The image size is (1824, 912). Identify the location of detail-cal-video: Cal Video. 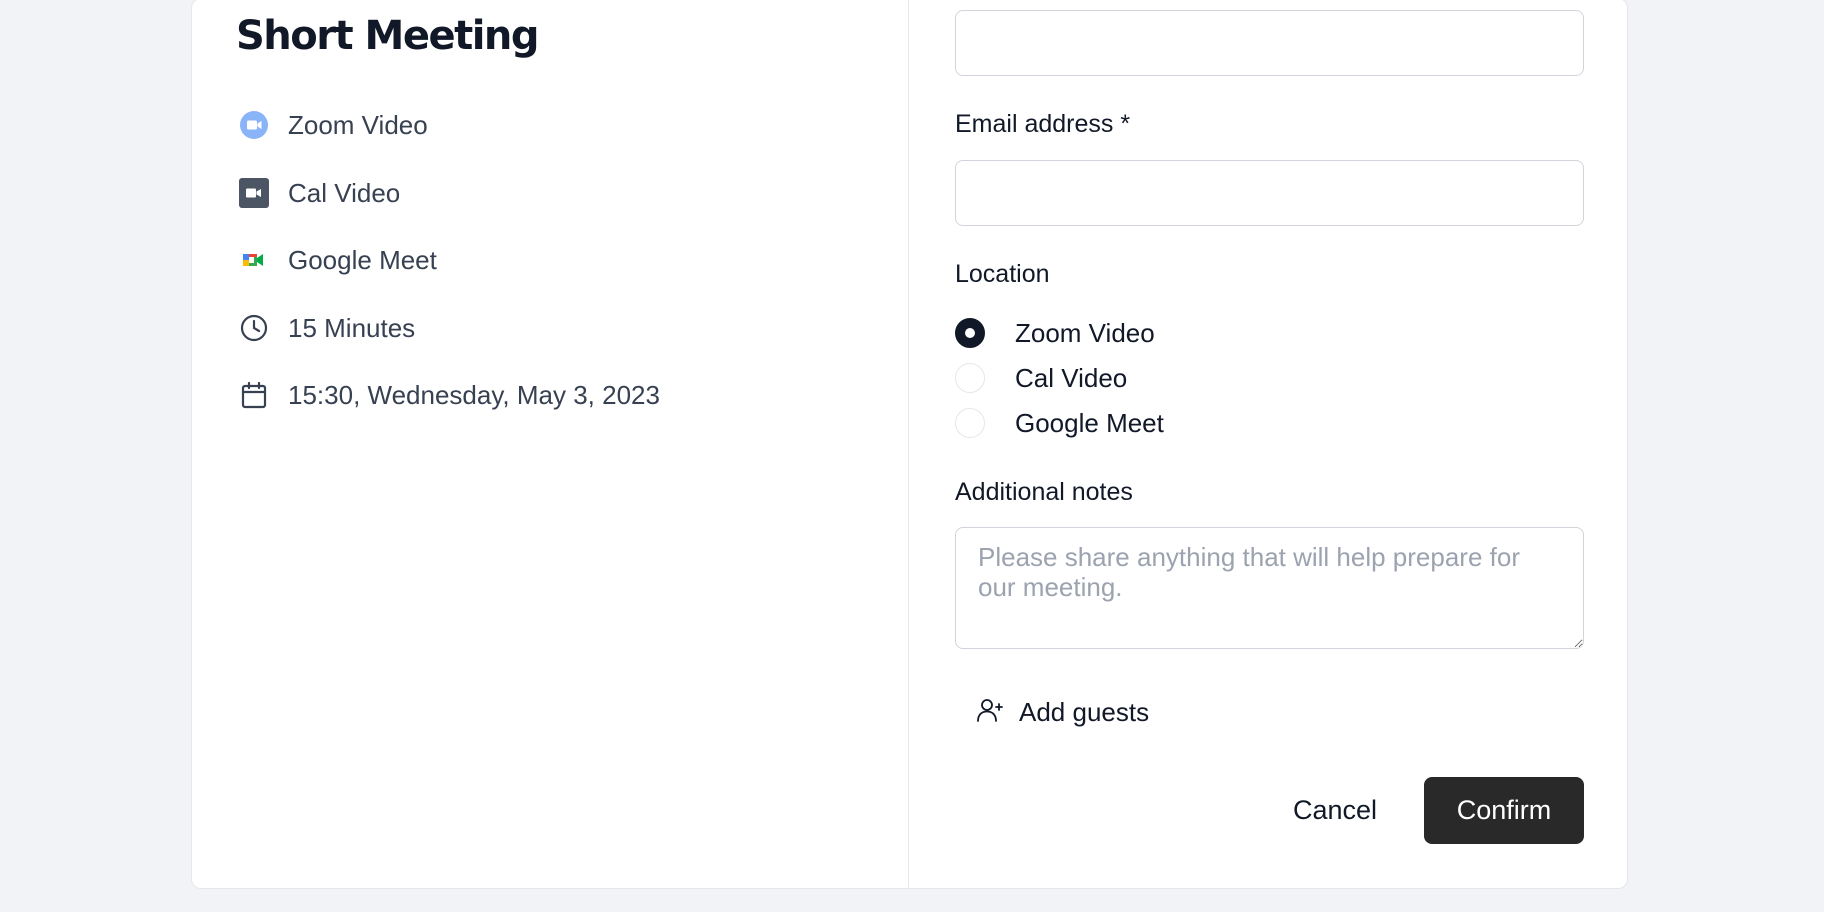
(319, 193).